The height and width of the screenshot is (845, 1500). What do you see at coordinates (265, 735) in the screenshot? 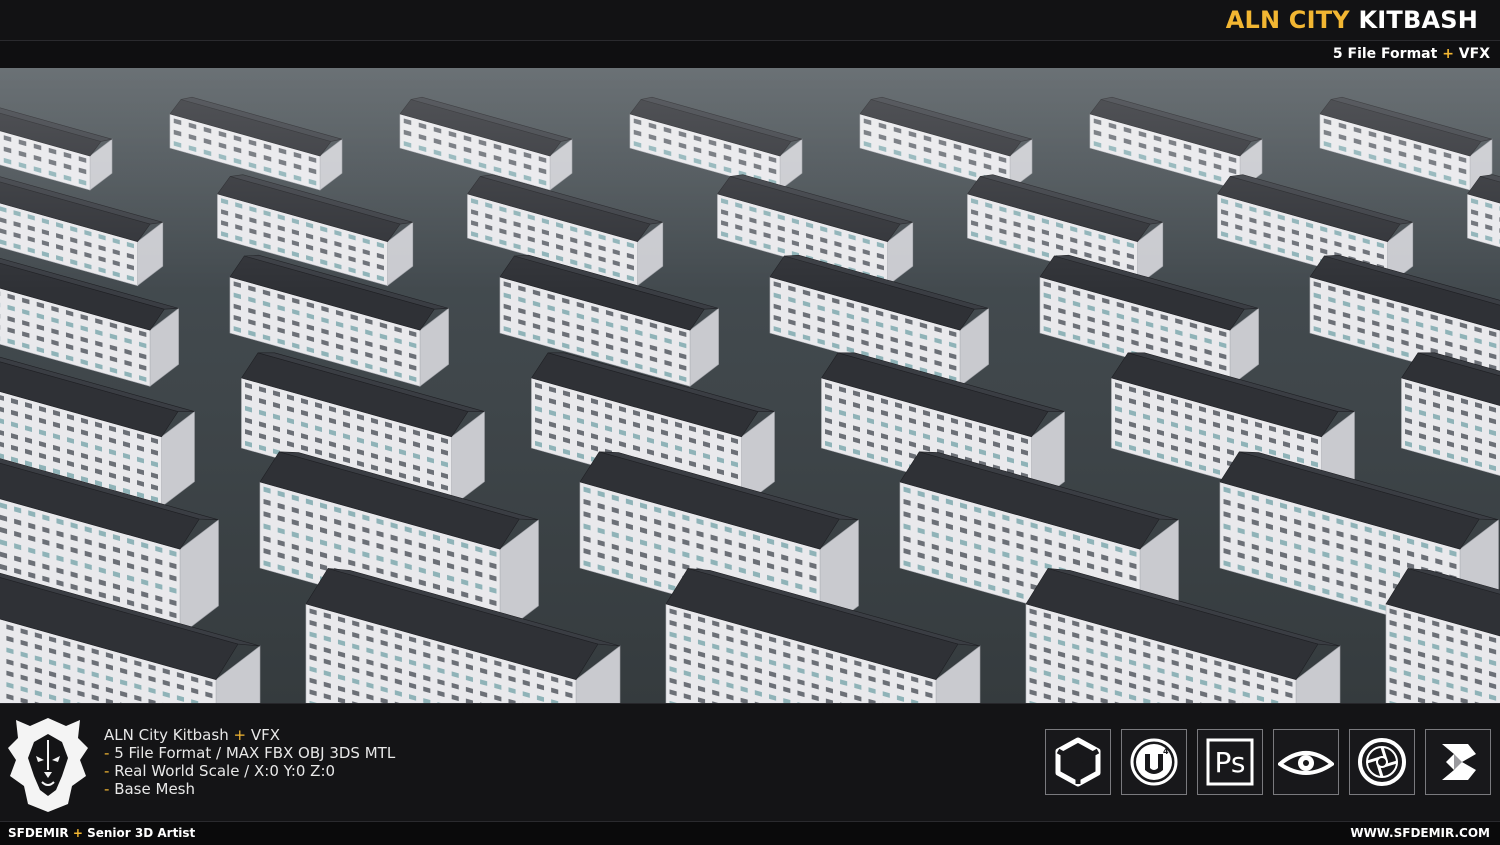
I see `feature-title-vfx: VFX` at bounding box center [265, 735].